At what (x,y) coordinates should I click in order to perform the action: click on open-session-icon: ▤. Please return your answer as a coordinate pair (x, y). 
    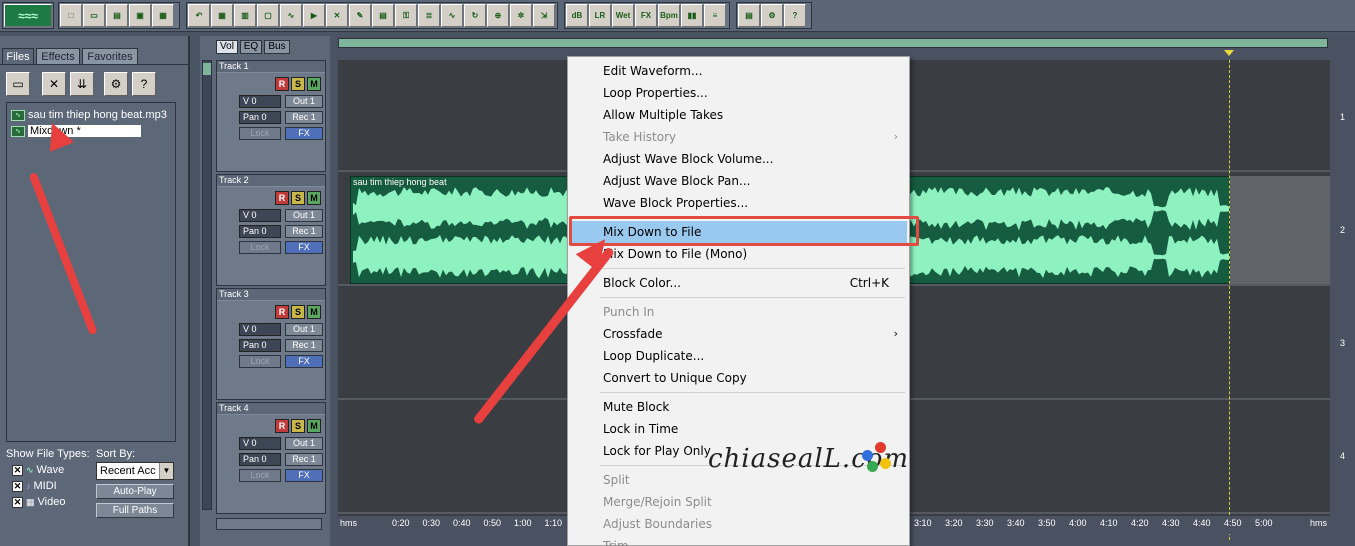
    Looking at the image, I should click on (117, 15).